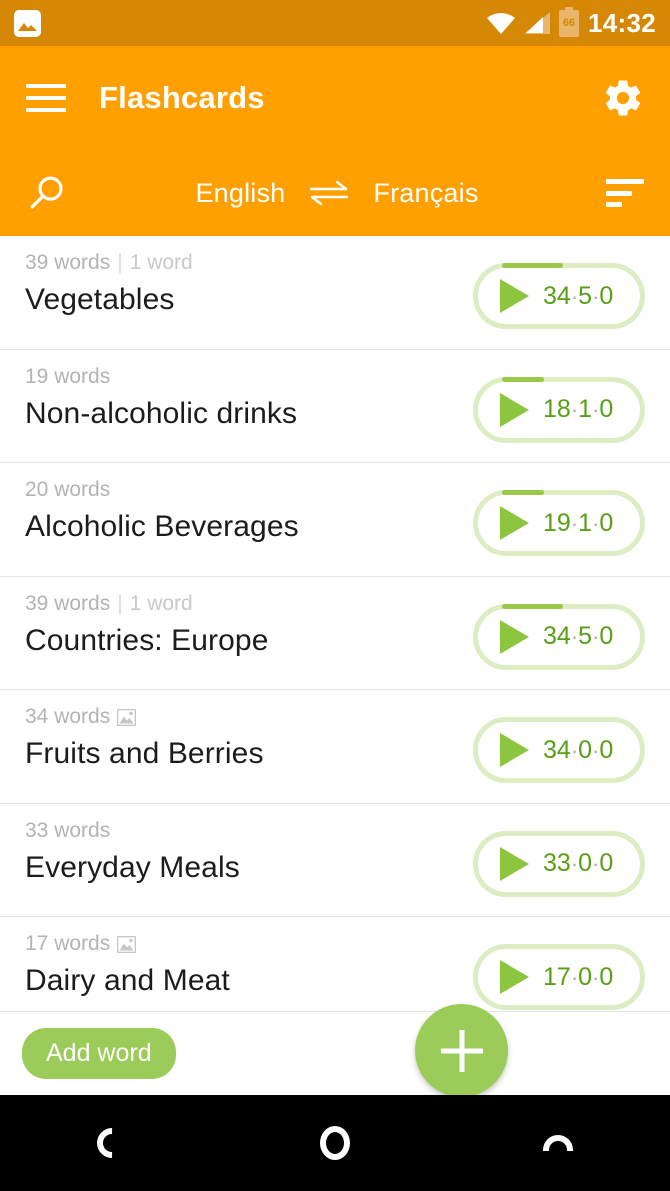  What do you see at coordinates (501, 23) in the screenshot?
I see `wifi-icon` at bounding box center [501, 23].